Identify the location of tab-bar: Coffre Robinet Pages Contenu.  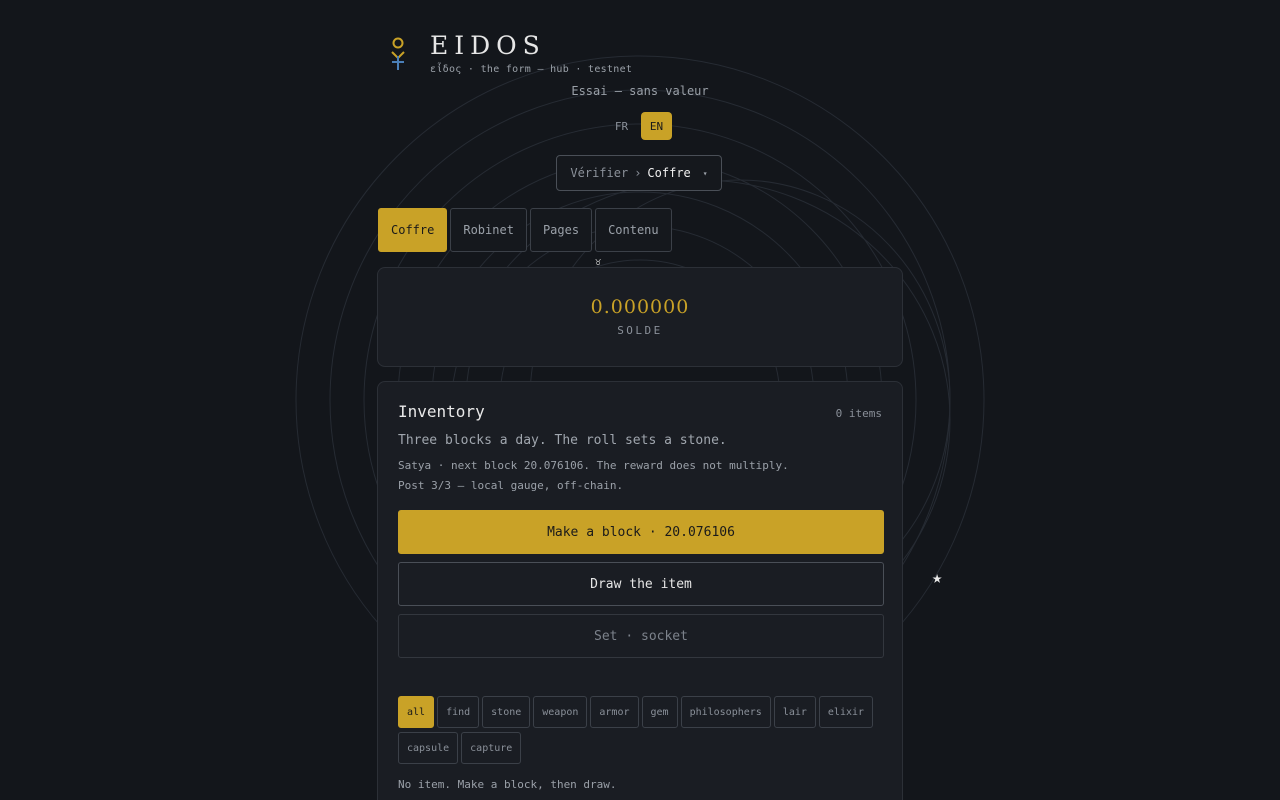
(525, 230).